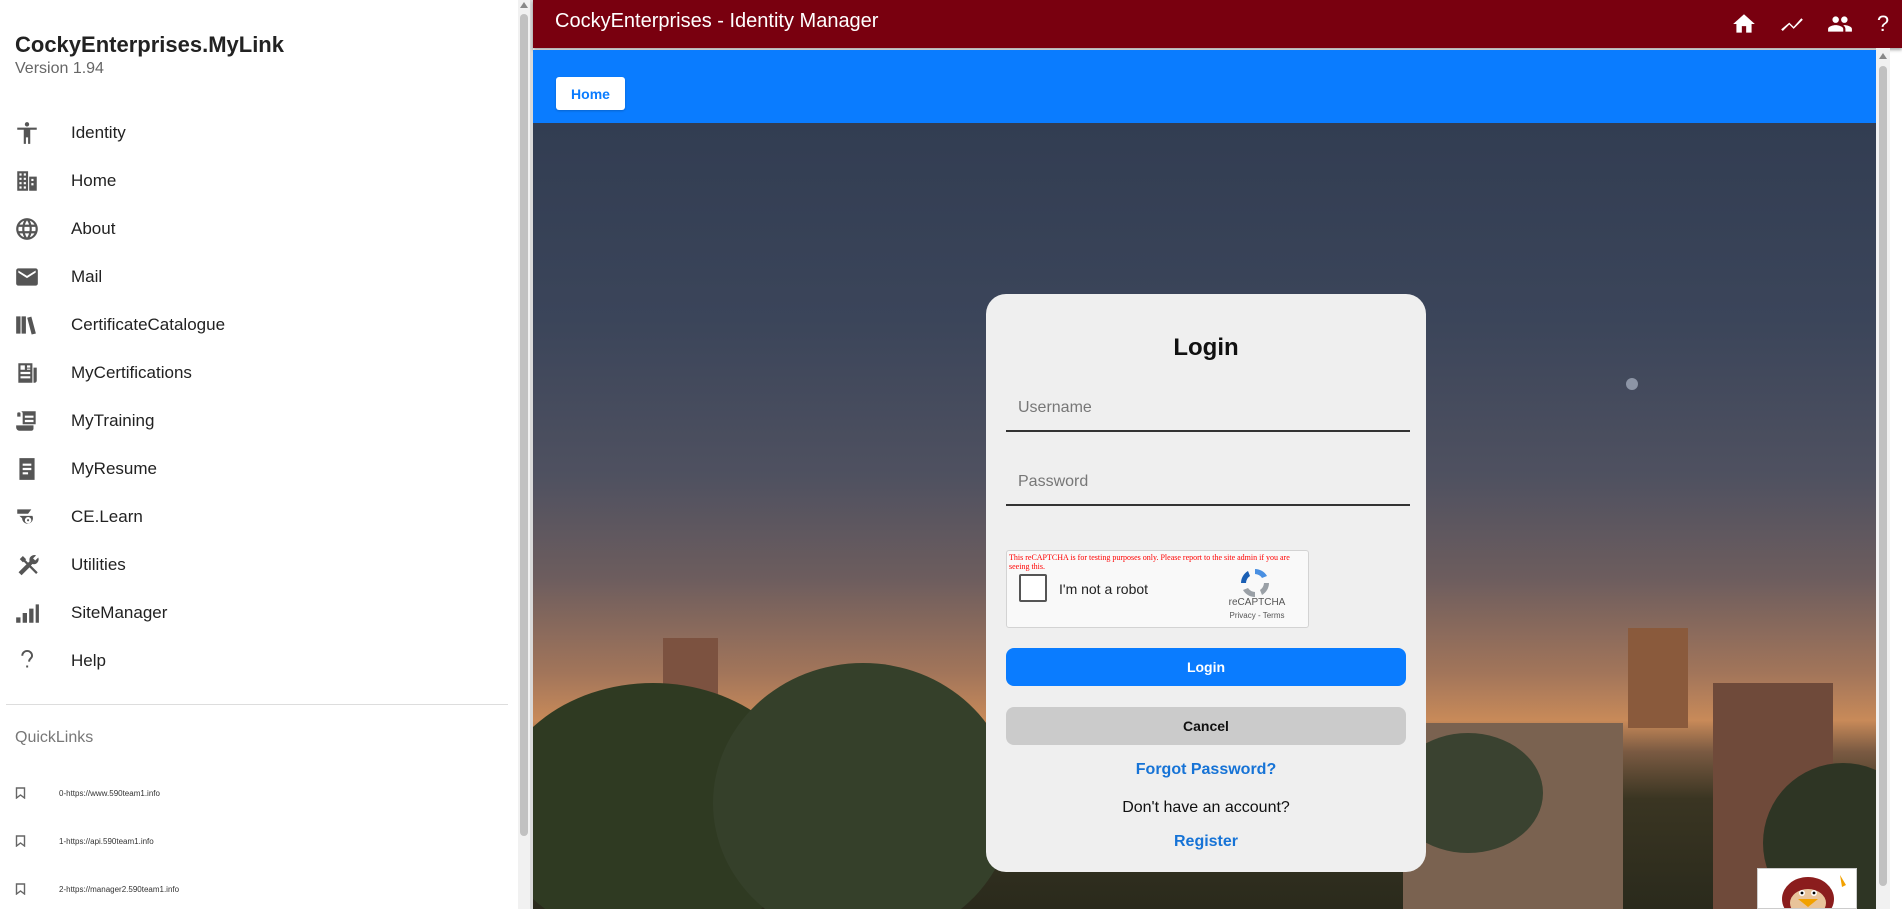 This screenshot has height=909, width=1902. I want to click on library-icon, so click(35, 325).